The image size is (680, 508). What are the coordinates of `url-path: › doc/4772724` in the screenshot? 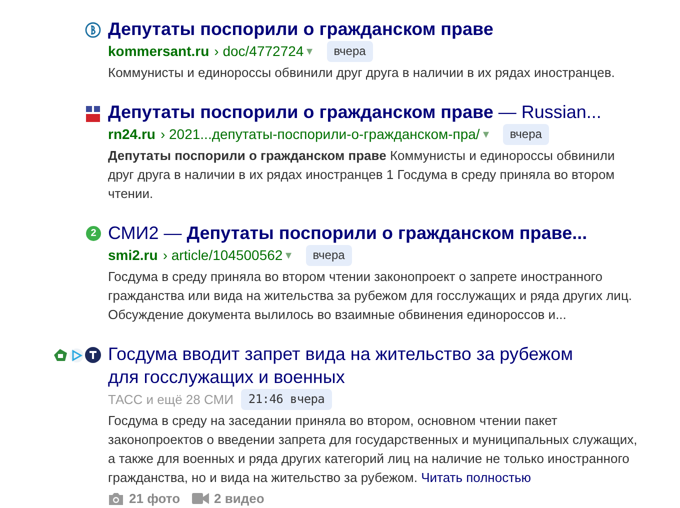 It's located at (259, 51).